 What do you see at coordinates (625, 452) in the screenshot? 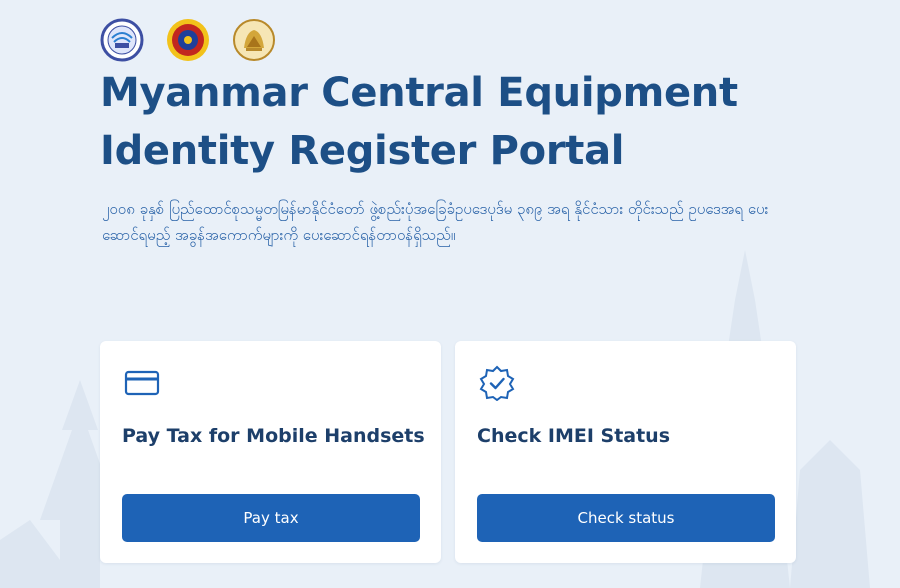
I see `check-imei-card: Check IMEI Status Check status` at bounding box center [625, 452].